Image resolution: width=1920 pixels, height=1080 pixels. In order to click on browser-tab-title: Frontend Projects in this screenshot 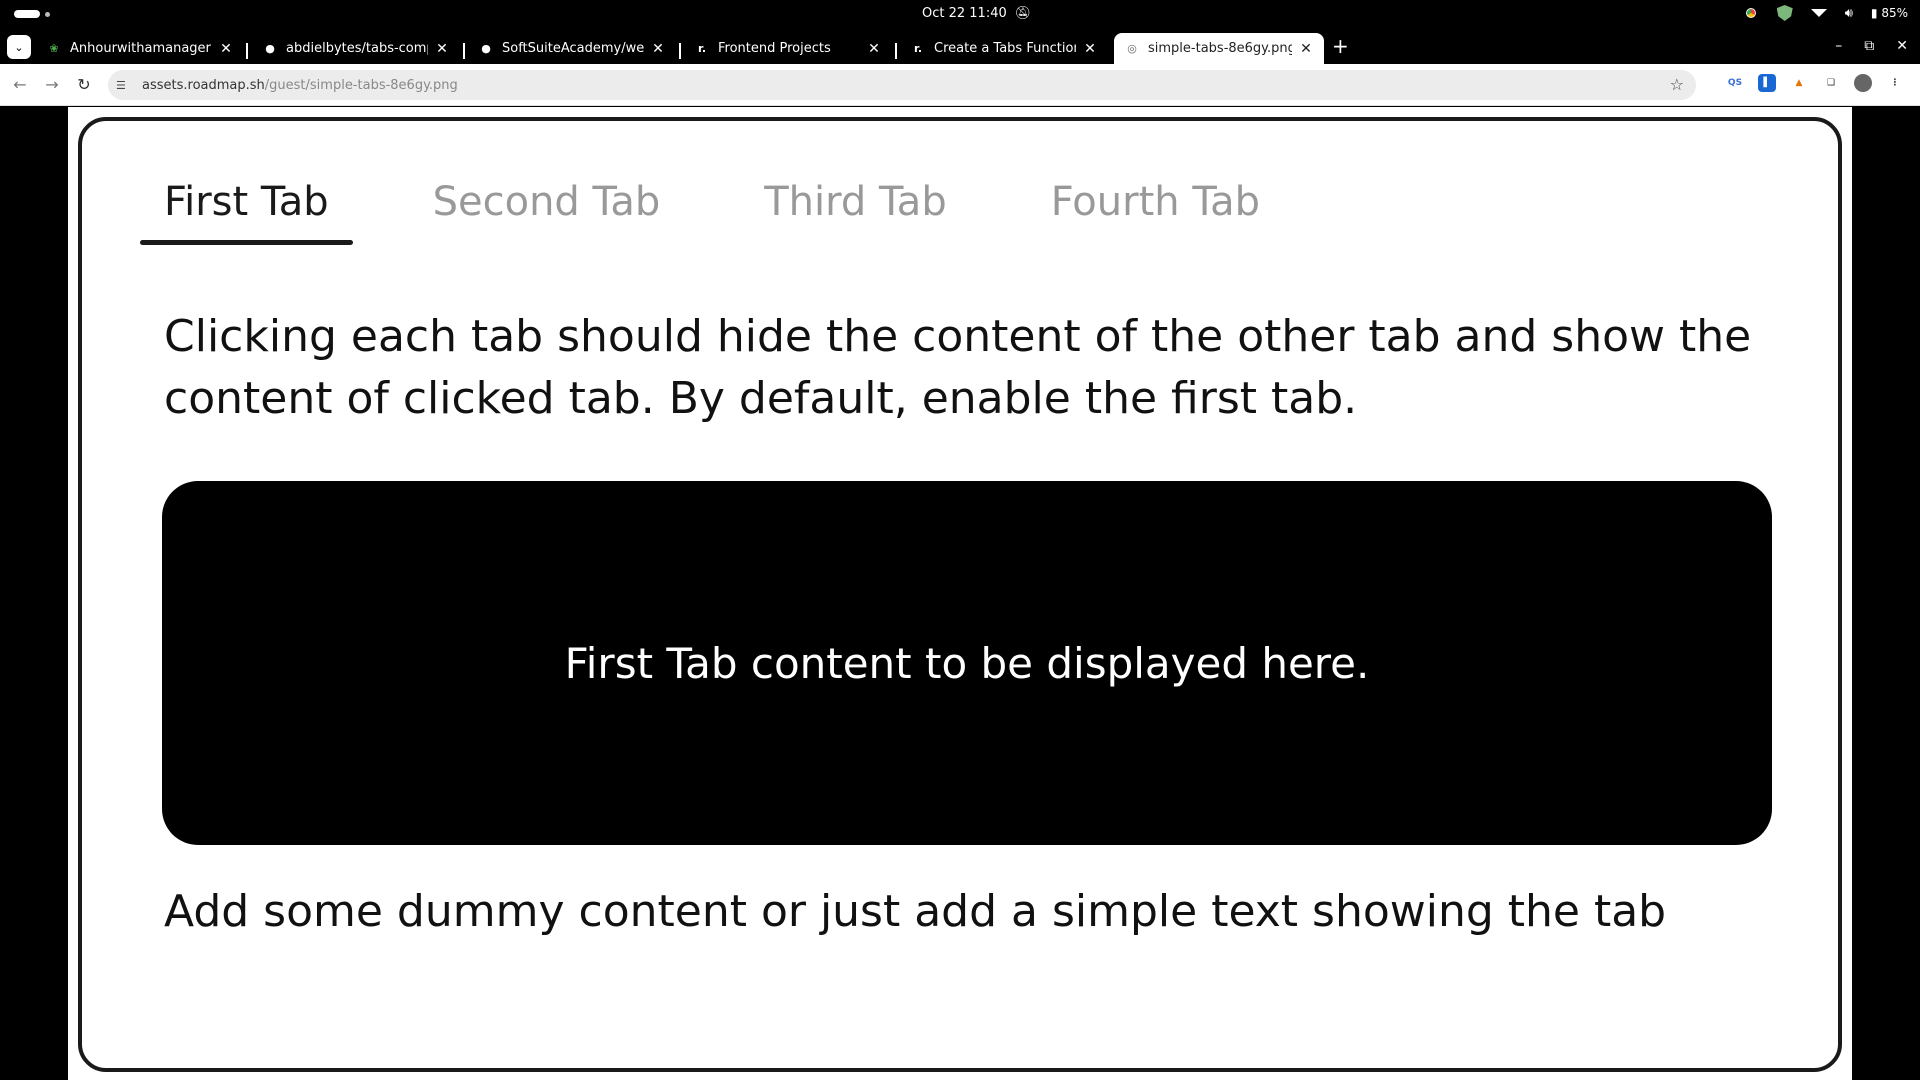, I will do `click(774, 48)`.